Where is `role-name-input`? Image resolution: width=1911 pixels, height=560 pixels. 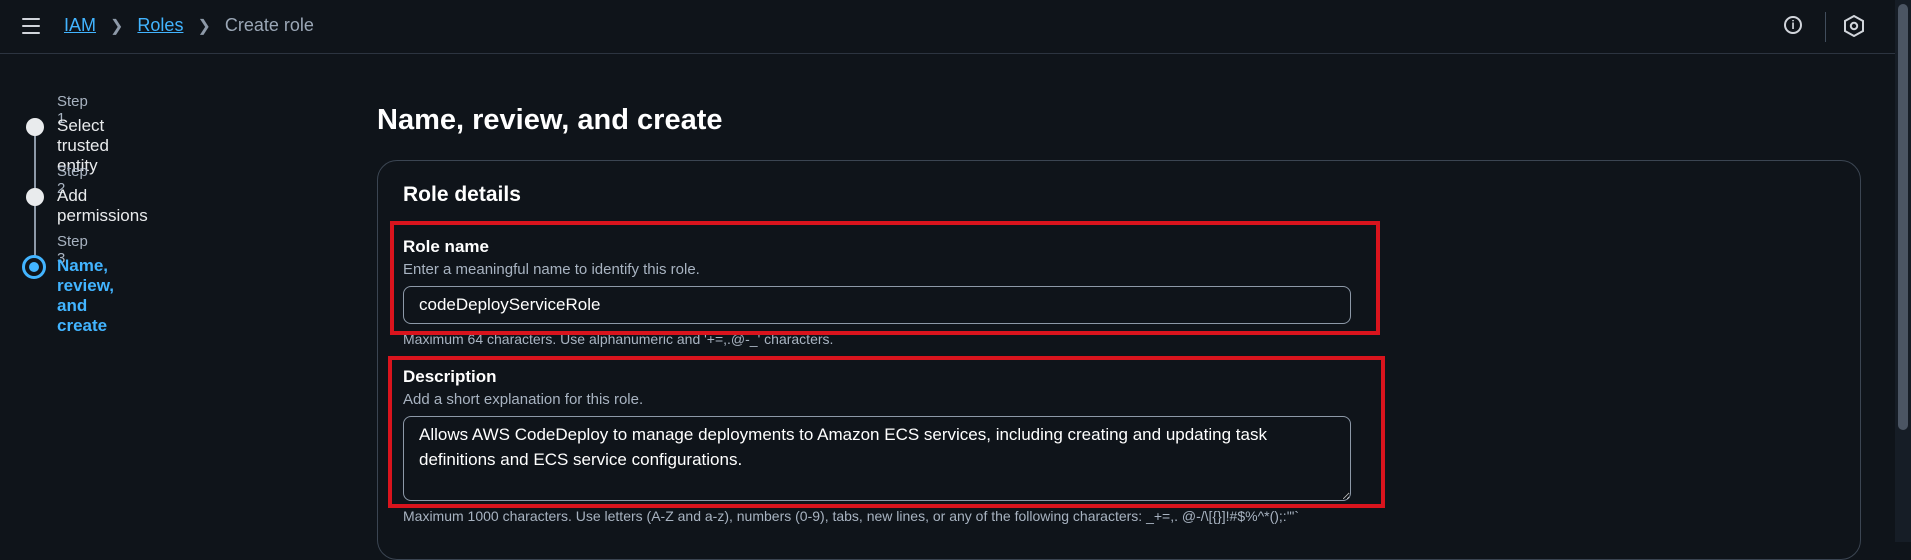
role-name-input is located at coordinates (877, 305).